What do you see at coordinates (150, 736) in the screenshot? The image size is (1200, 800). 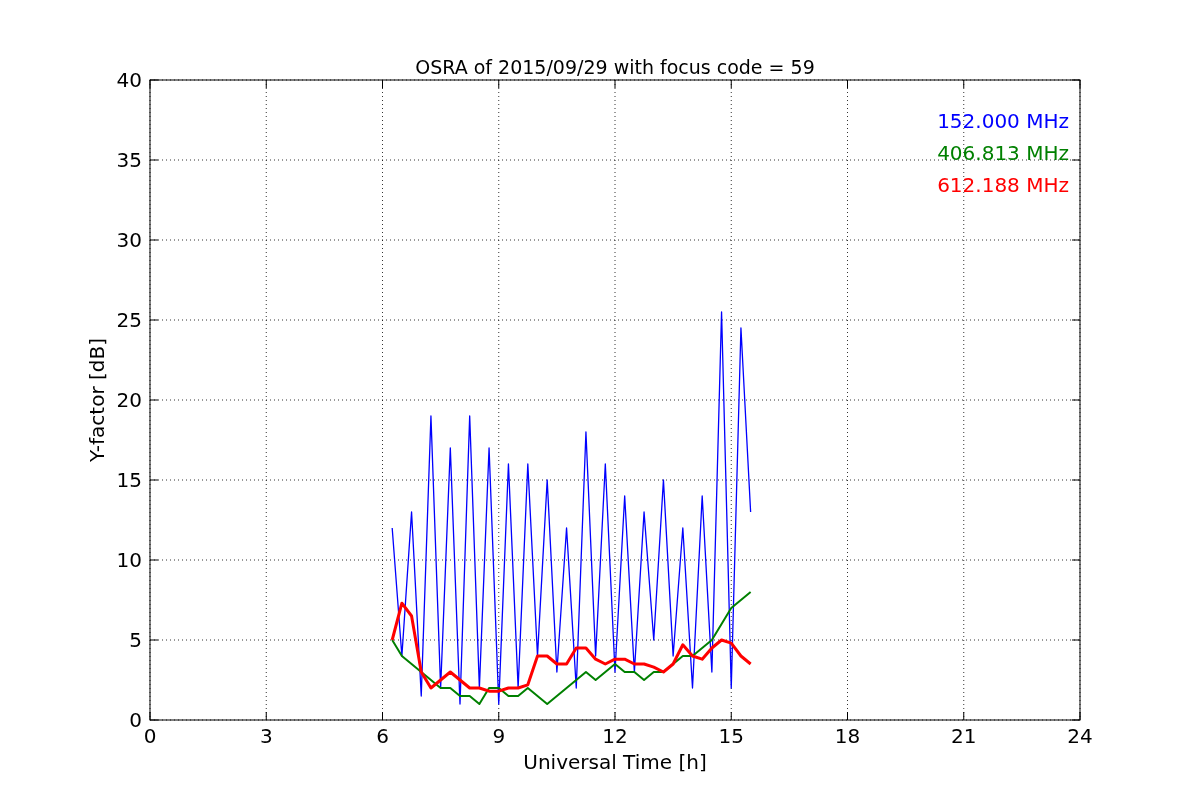 I see `x-tick-label: 0` at bounding box center [150, 736].